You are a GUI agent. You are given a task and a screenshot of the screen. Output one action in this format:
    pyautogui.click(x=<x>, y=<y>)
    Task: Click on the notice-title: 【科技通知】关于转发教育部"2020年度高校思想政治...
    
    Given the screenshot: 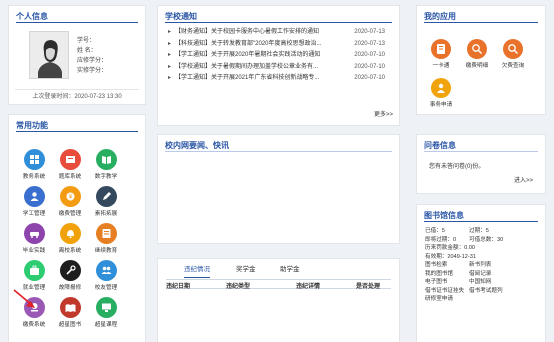 What is the action you would take?
    pyautogui.click(x=248, y=44)
    